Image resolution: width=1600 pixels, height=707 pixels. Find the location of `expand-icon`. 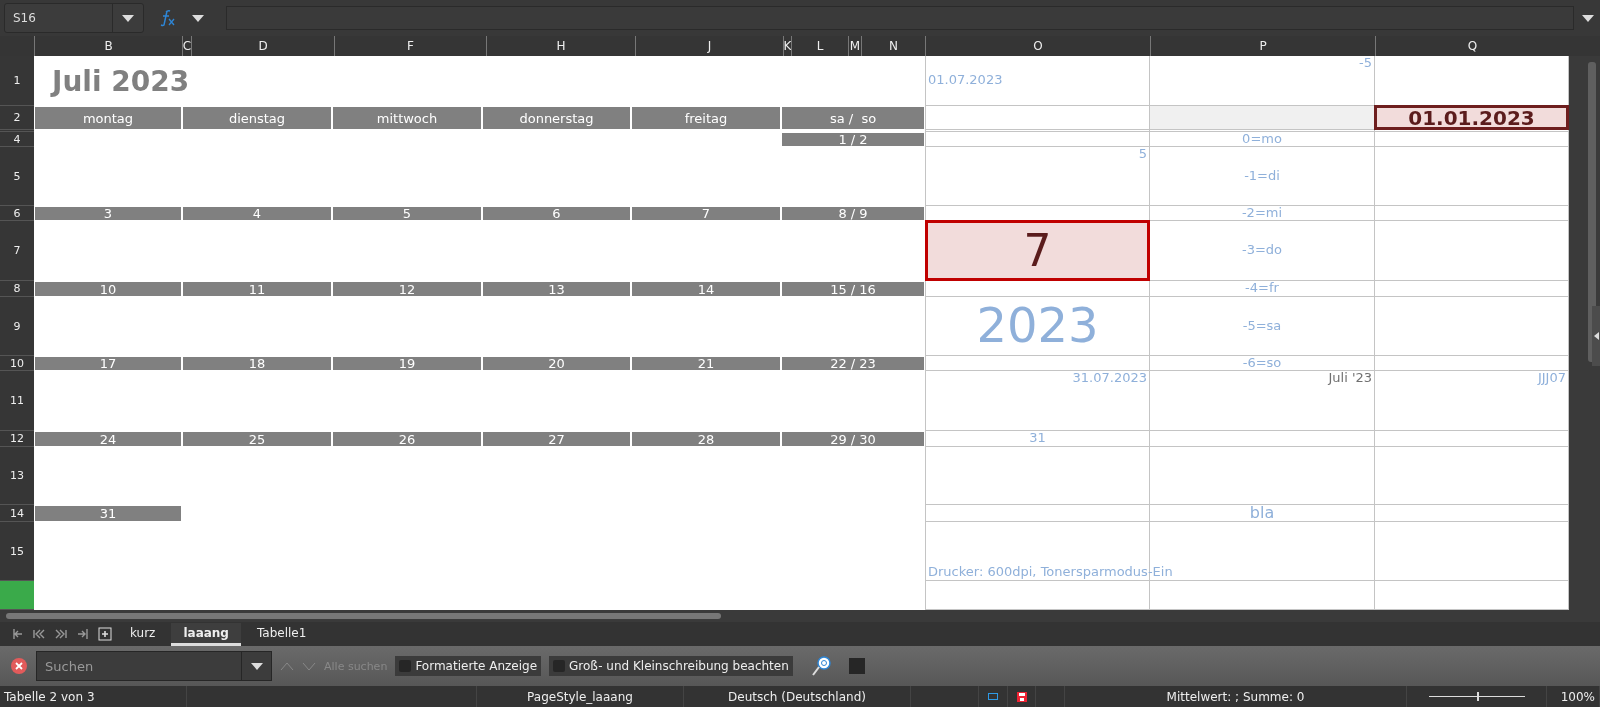

expand-icon is located at coordinates (1588, 18).